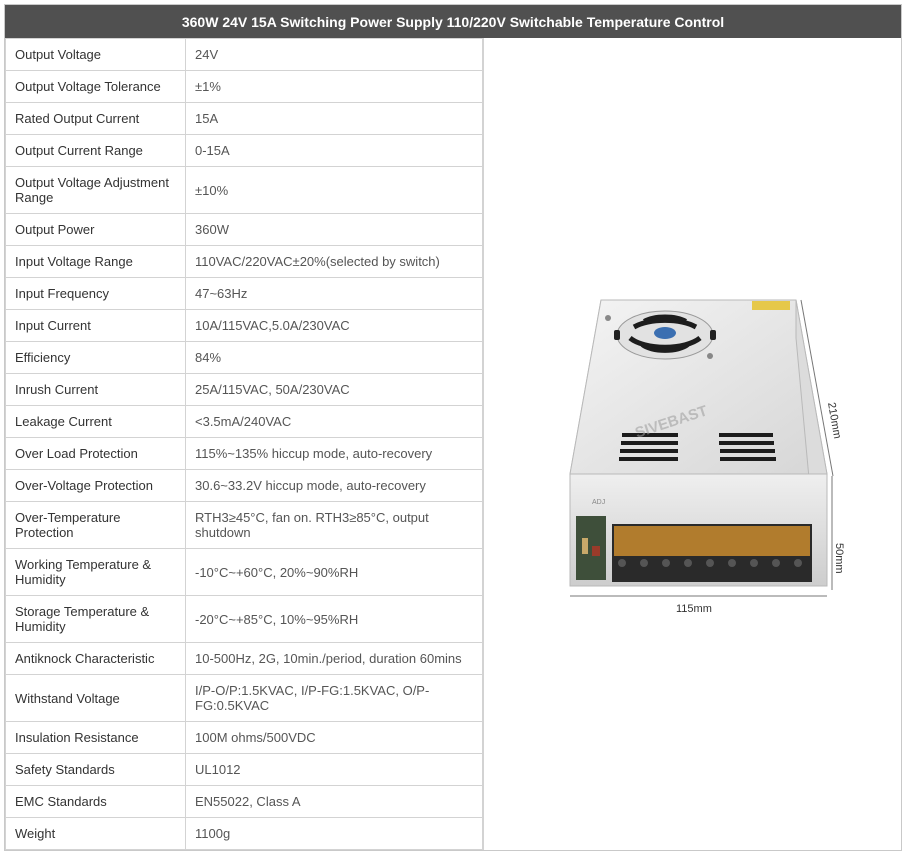 The width and height of the screenshot is (906, 856). I want to click on spec-label: Over-Voltage Protection, so click(95, 485).